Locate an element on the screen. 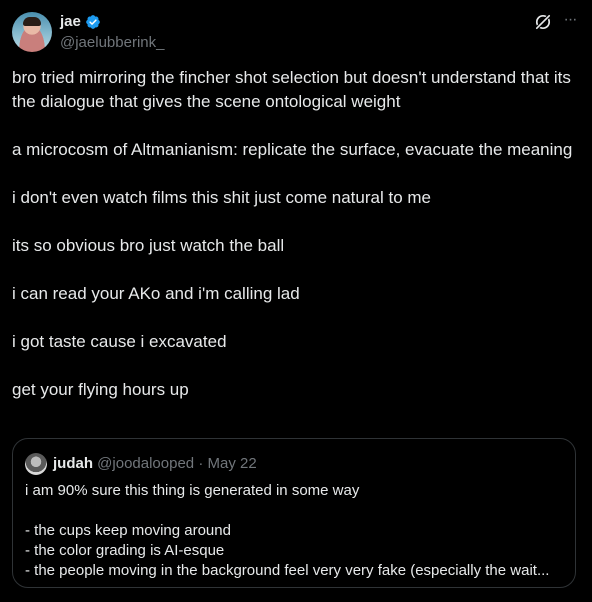  quote-bullet: - the cups keep moving around is located at coordinates (128, 530).